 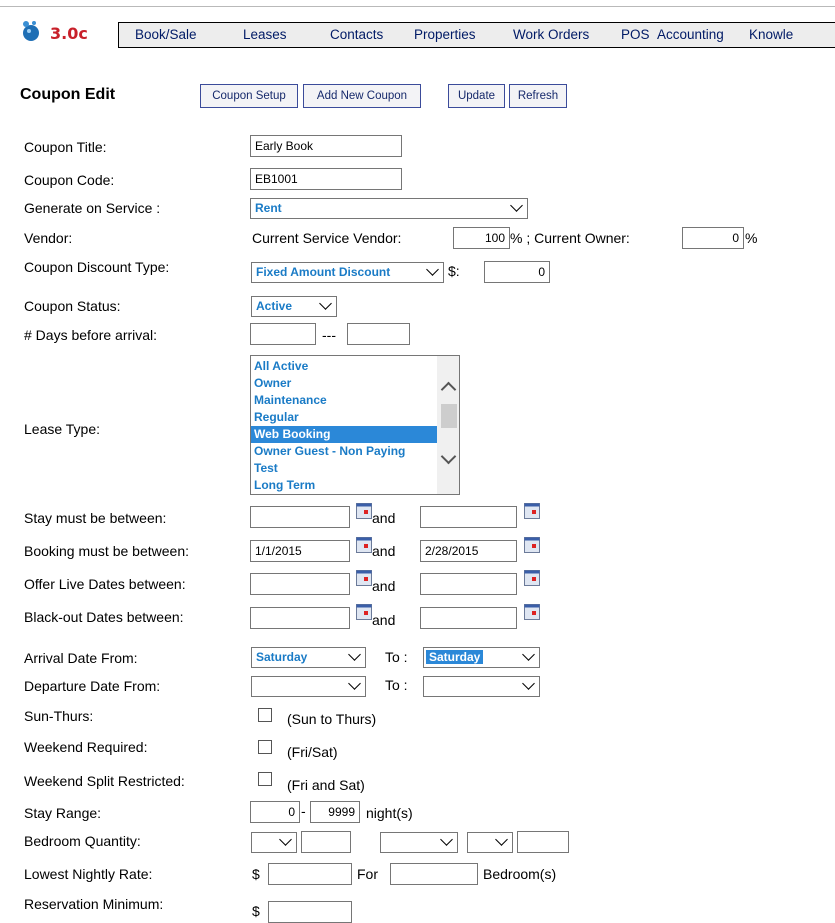 What do you see at coordinates (256, 911) in the screenshot?
I see `reservation-minimum-dollar: $` at bounding box center [256, 911].